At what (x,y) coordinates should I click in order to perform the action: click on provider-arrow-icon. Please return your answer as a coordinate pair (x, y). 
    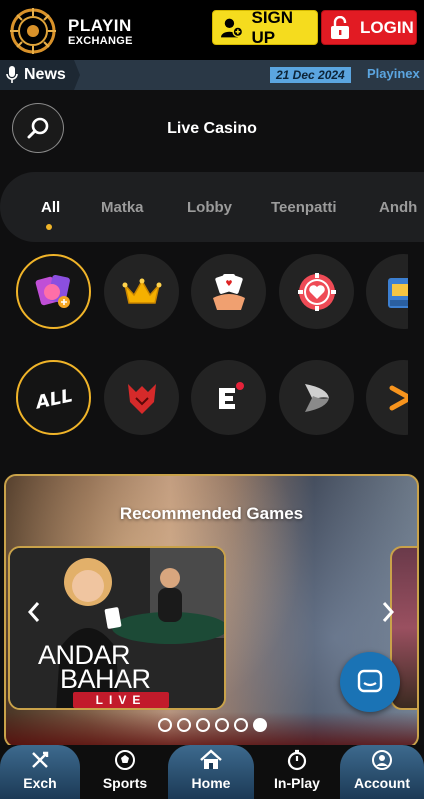
    Looking at the image, I should click on (398, 397).